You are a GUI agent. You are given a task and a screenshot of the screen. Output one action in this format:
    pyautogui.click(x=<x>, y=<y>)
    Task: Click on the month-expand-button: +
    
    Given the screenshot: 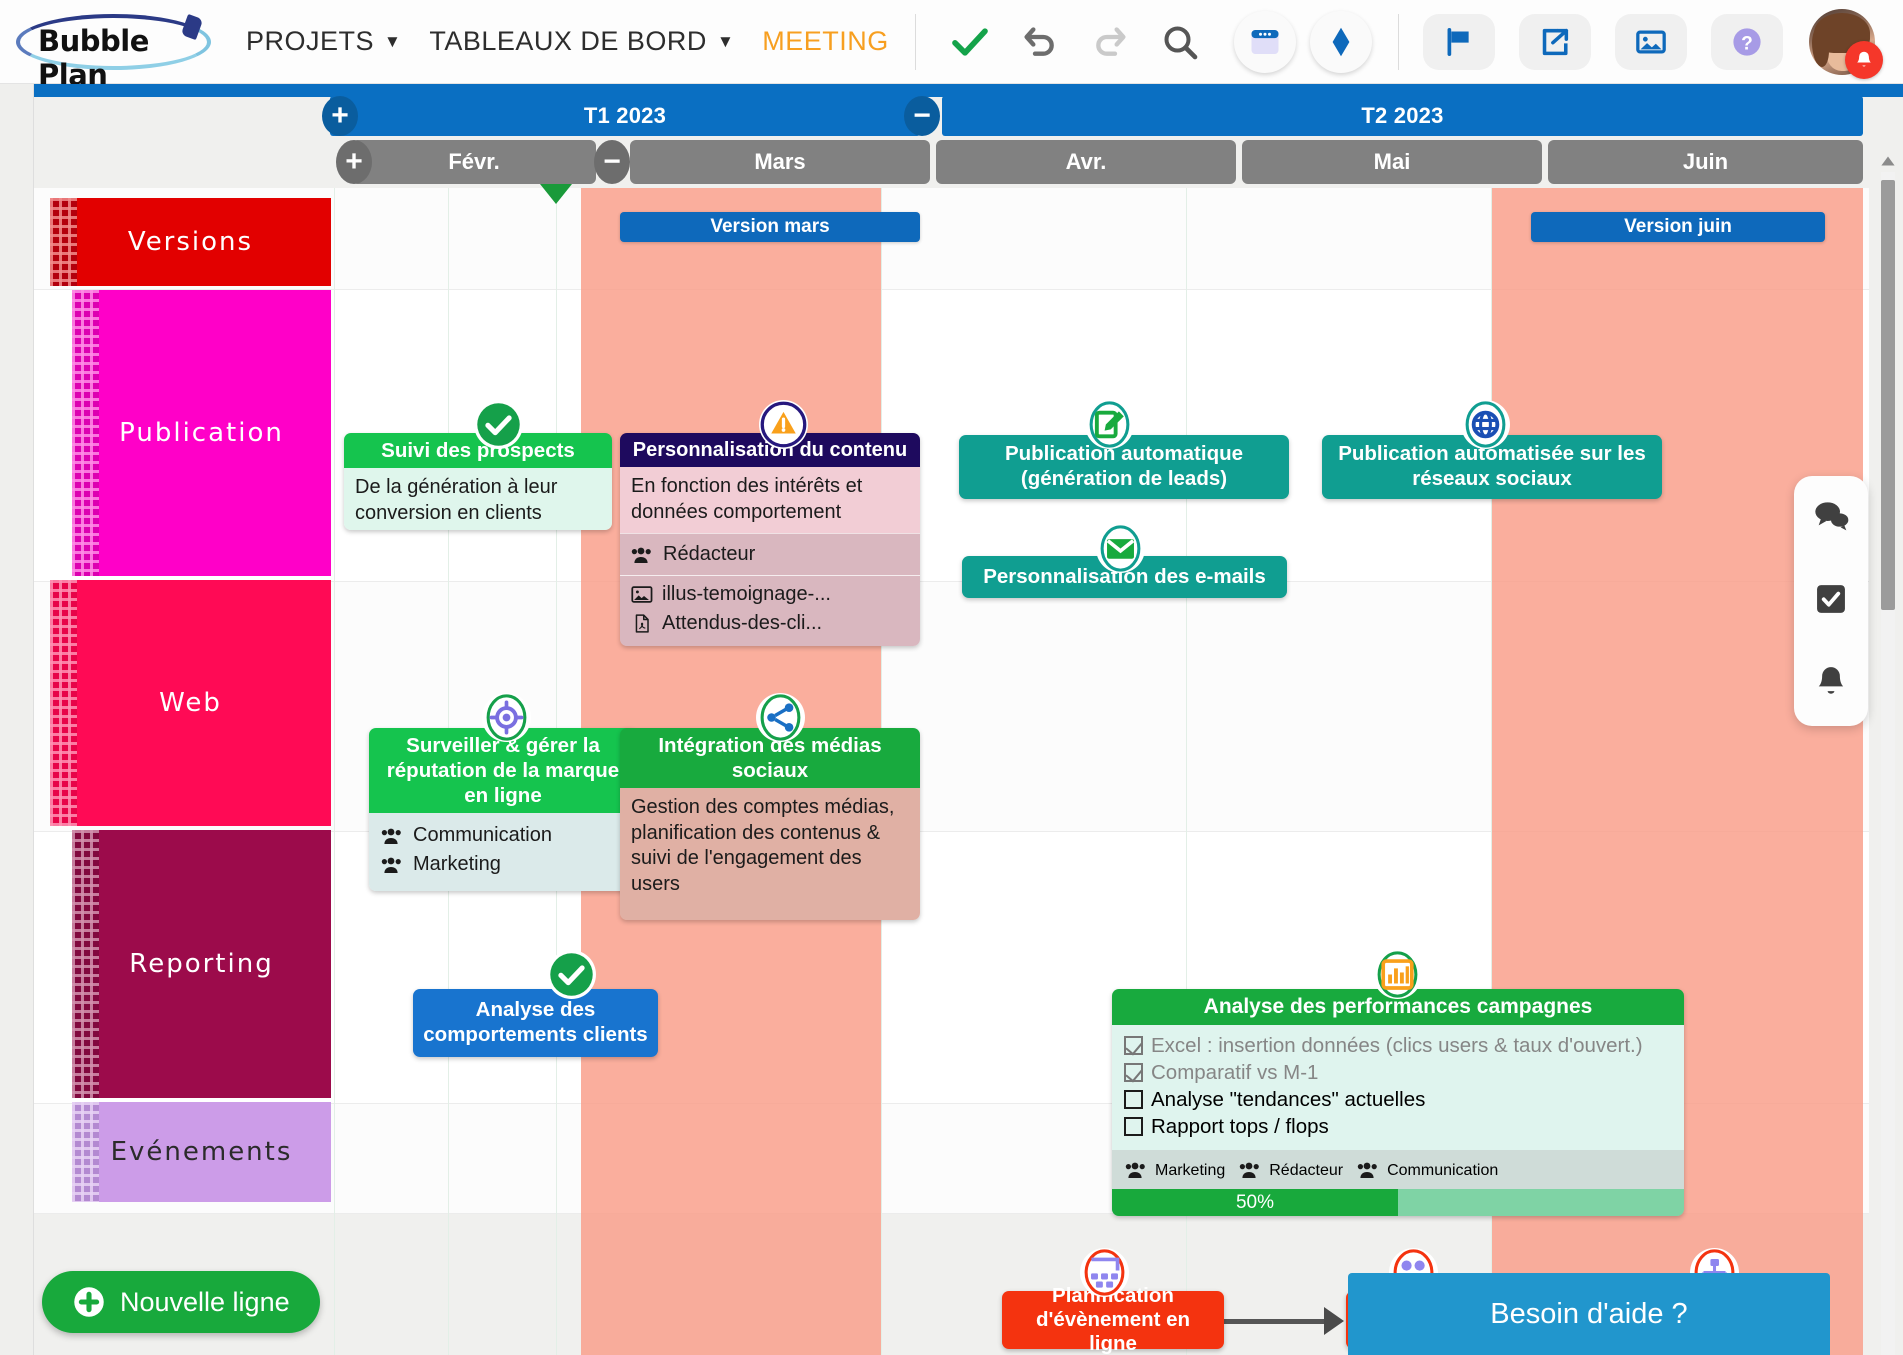 What is the action you would take?
    pyautogui.click(x=354, y=162)
    